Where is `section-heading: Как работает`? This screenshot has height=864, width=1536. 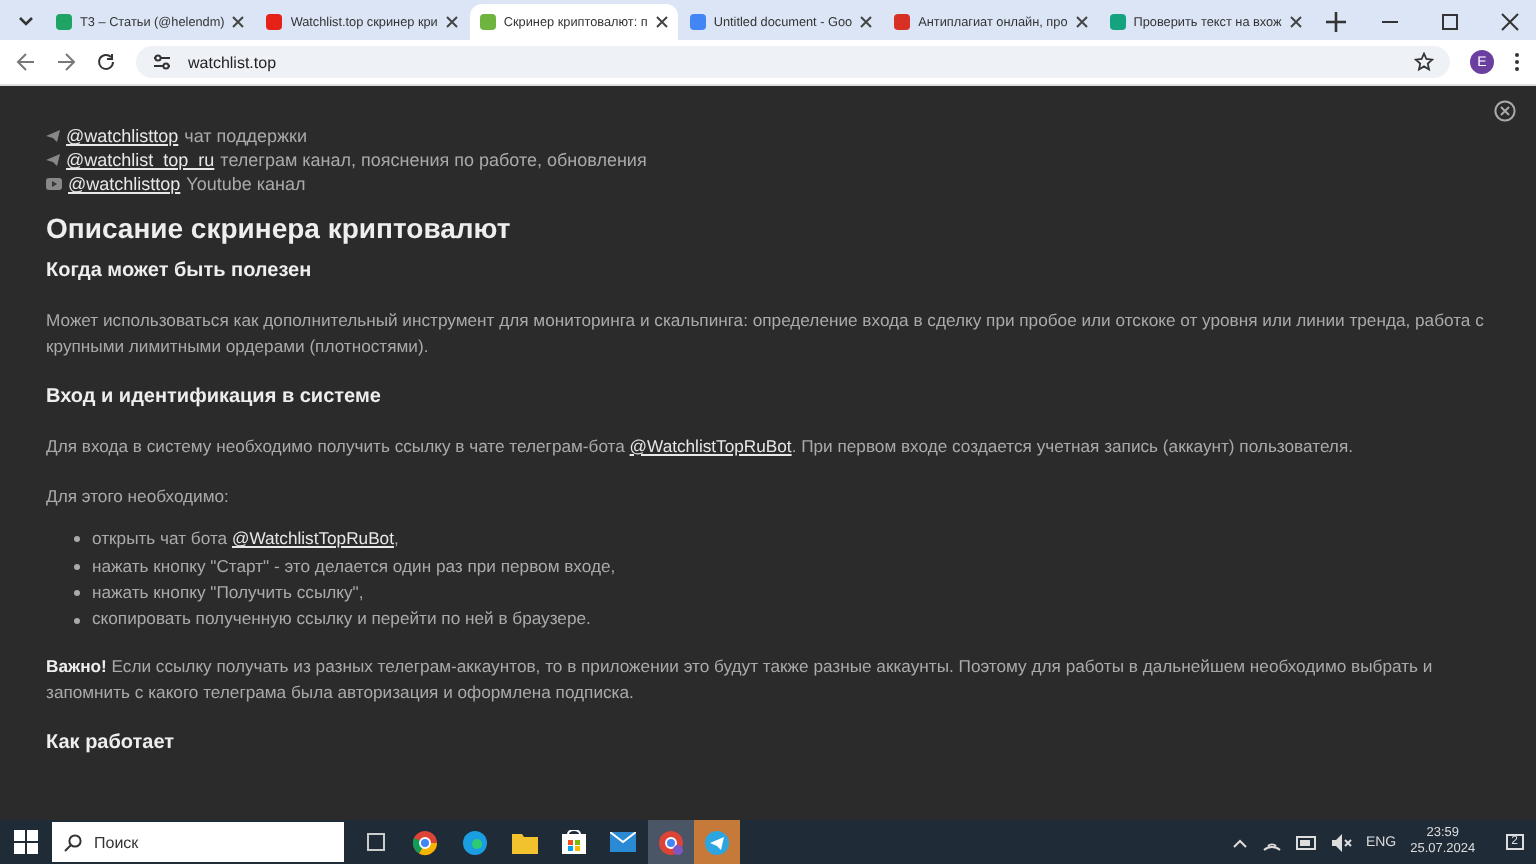
section-heading: Как работает is located at coordinates (111, 742).